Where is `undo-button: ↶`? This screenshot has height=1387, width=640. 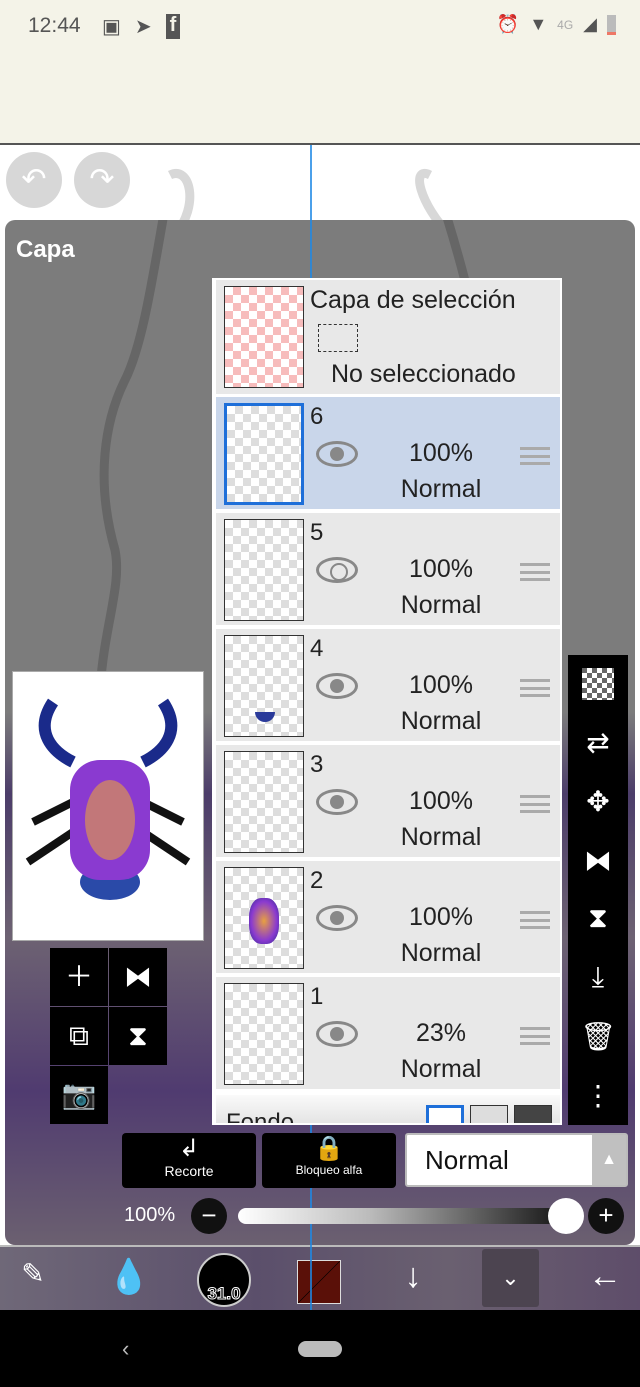 undo-button: ↶ is located at coordinates (34, 180).